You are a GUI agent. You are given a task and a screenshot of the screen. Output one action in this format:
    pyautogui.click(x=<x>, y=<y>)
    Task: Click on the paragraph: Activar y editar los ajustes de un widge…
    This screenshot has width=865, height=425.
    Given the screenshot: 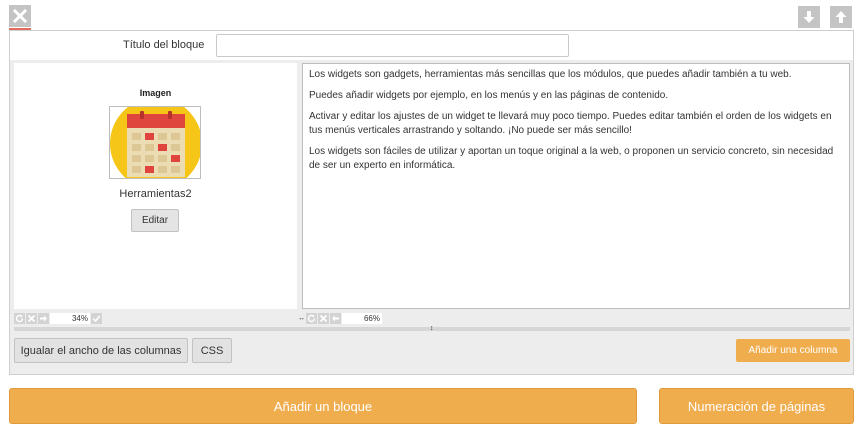 What is the action you would take?
    pyautogui.click(x=570, y=123)
    